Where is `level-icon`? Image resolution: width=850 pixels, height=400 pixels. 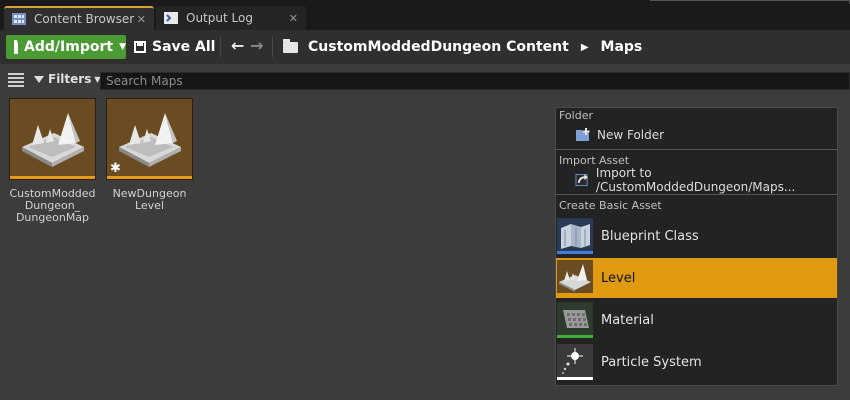 level-icon is located at coordinates (575, 278).